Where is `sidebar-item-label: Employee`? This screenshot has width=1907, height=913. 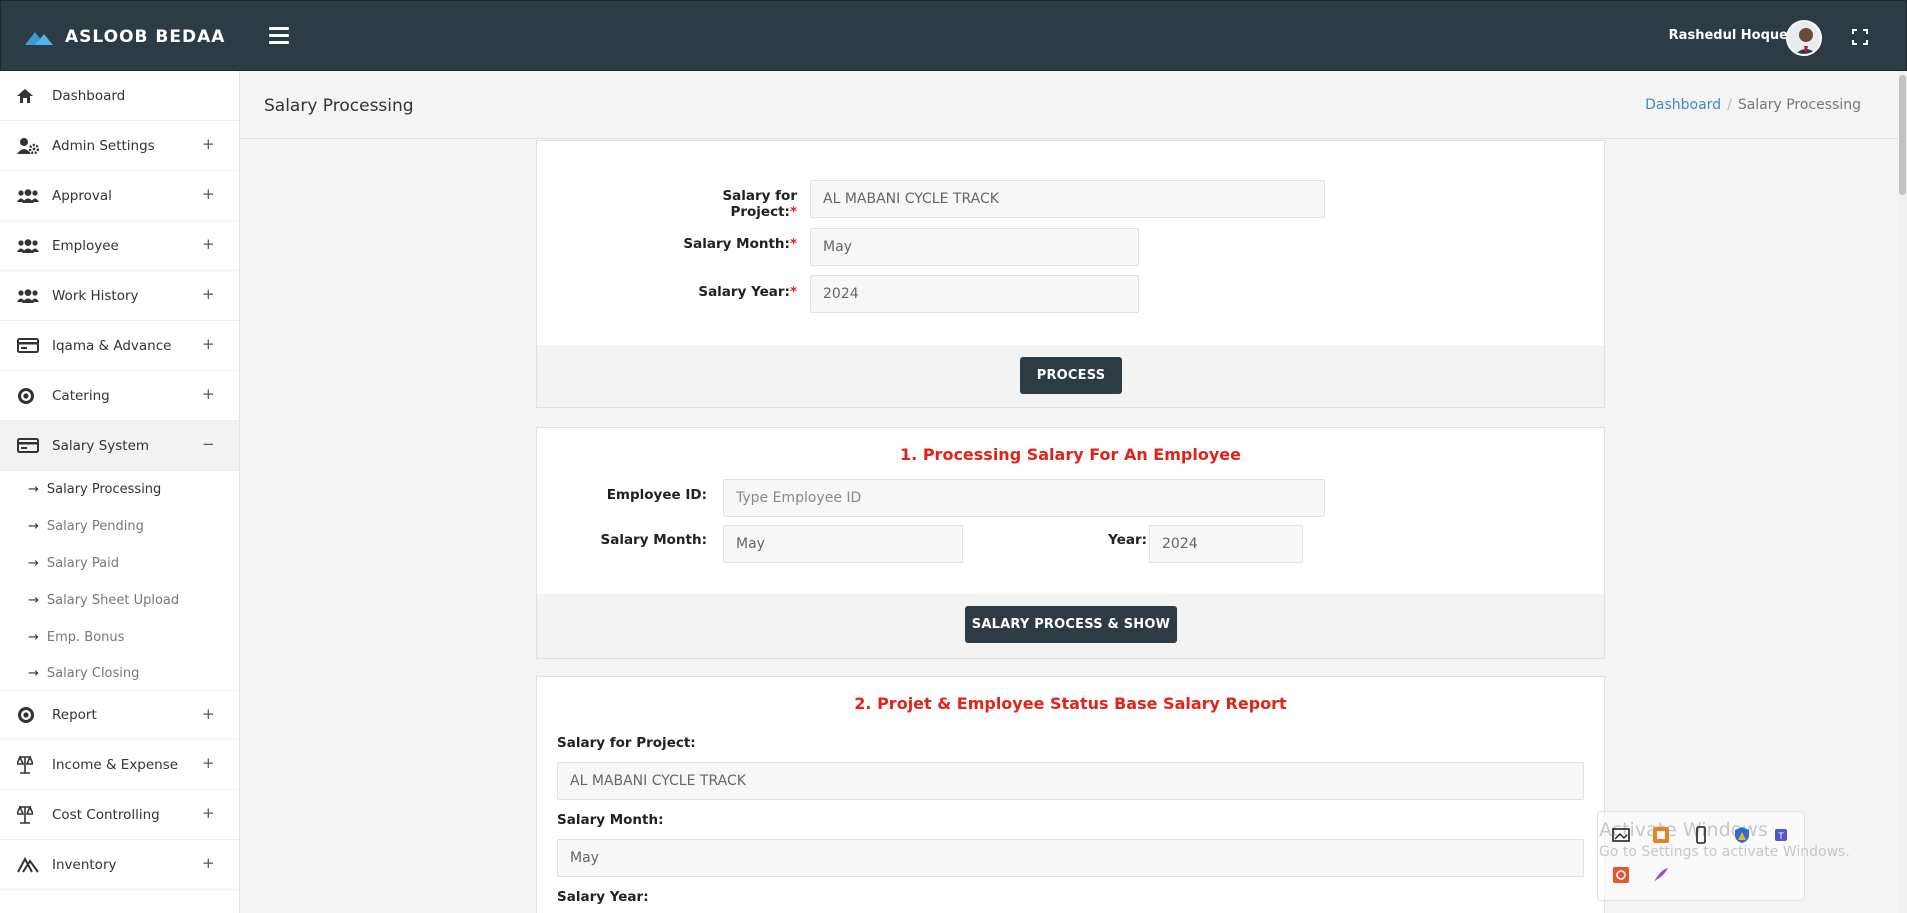 sidebar-item-label: Employee is located at coordinates (85, 245).